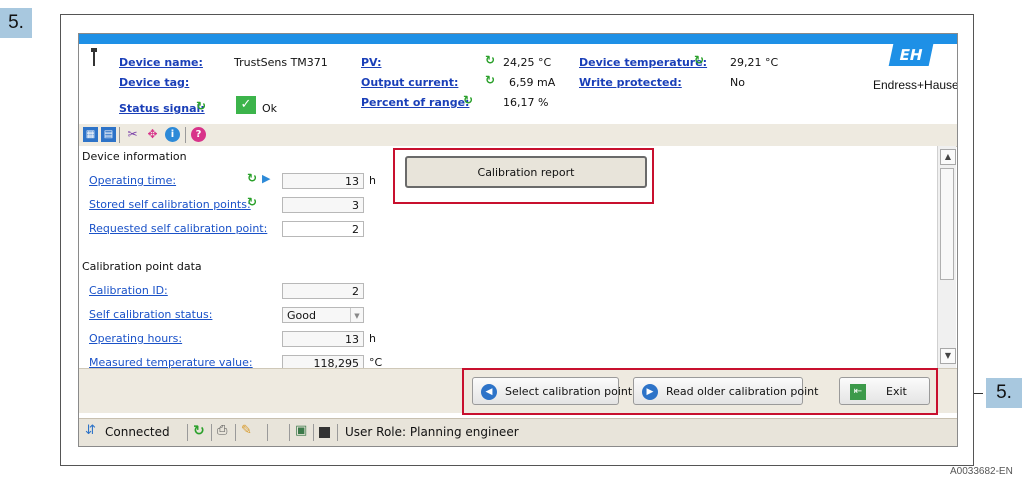  Describe the element at coordinates (172, 134) in the screenshot. I see `info-icon: i` at that location.